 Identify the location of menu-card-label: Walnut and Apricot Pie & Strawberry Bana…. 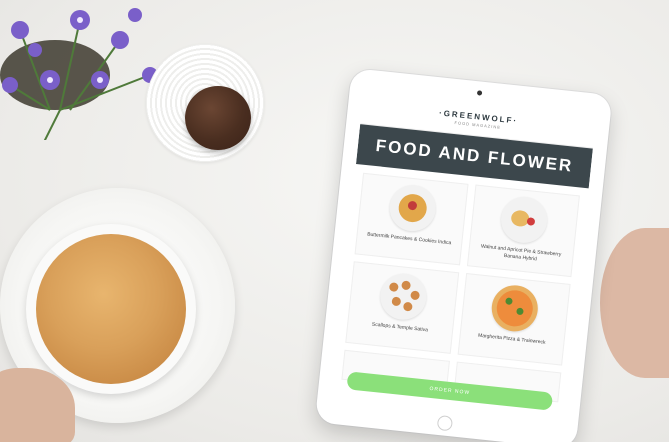
(521, 252).